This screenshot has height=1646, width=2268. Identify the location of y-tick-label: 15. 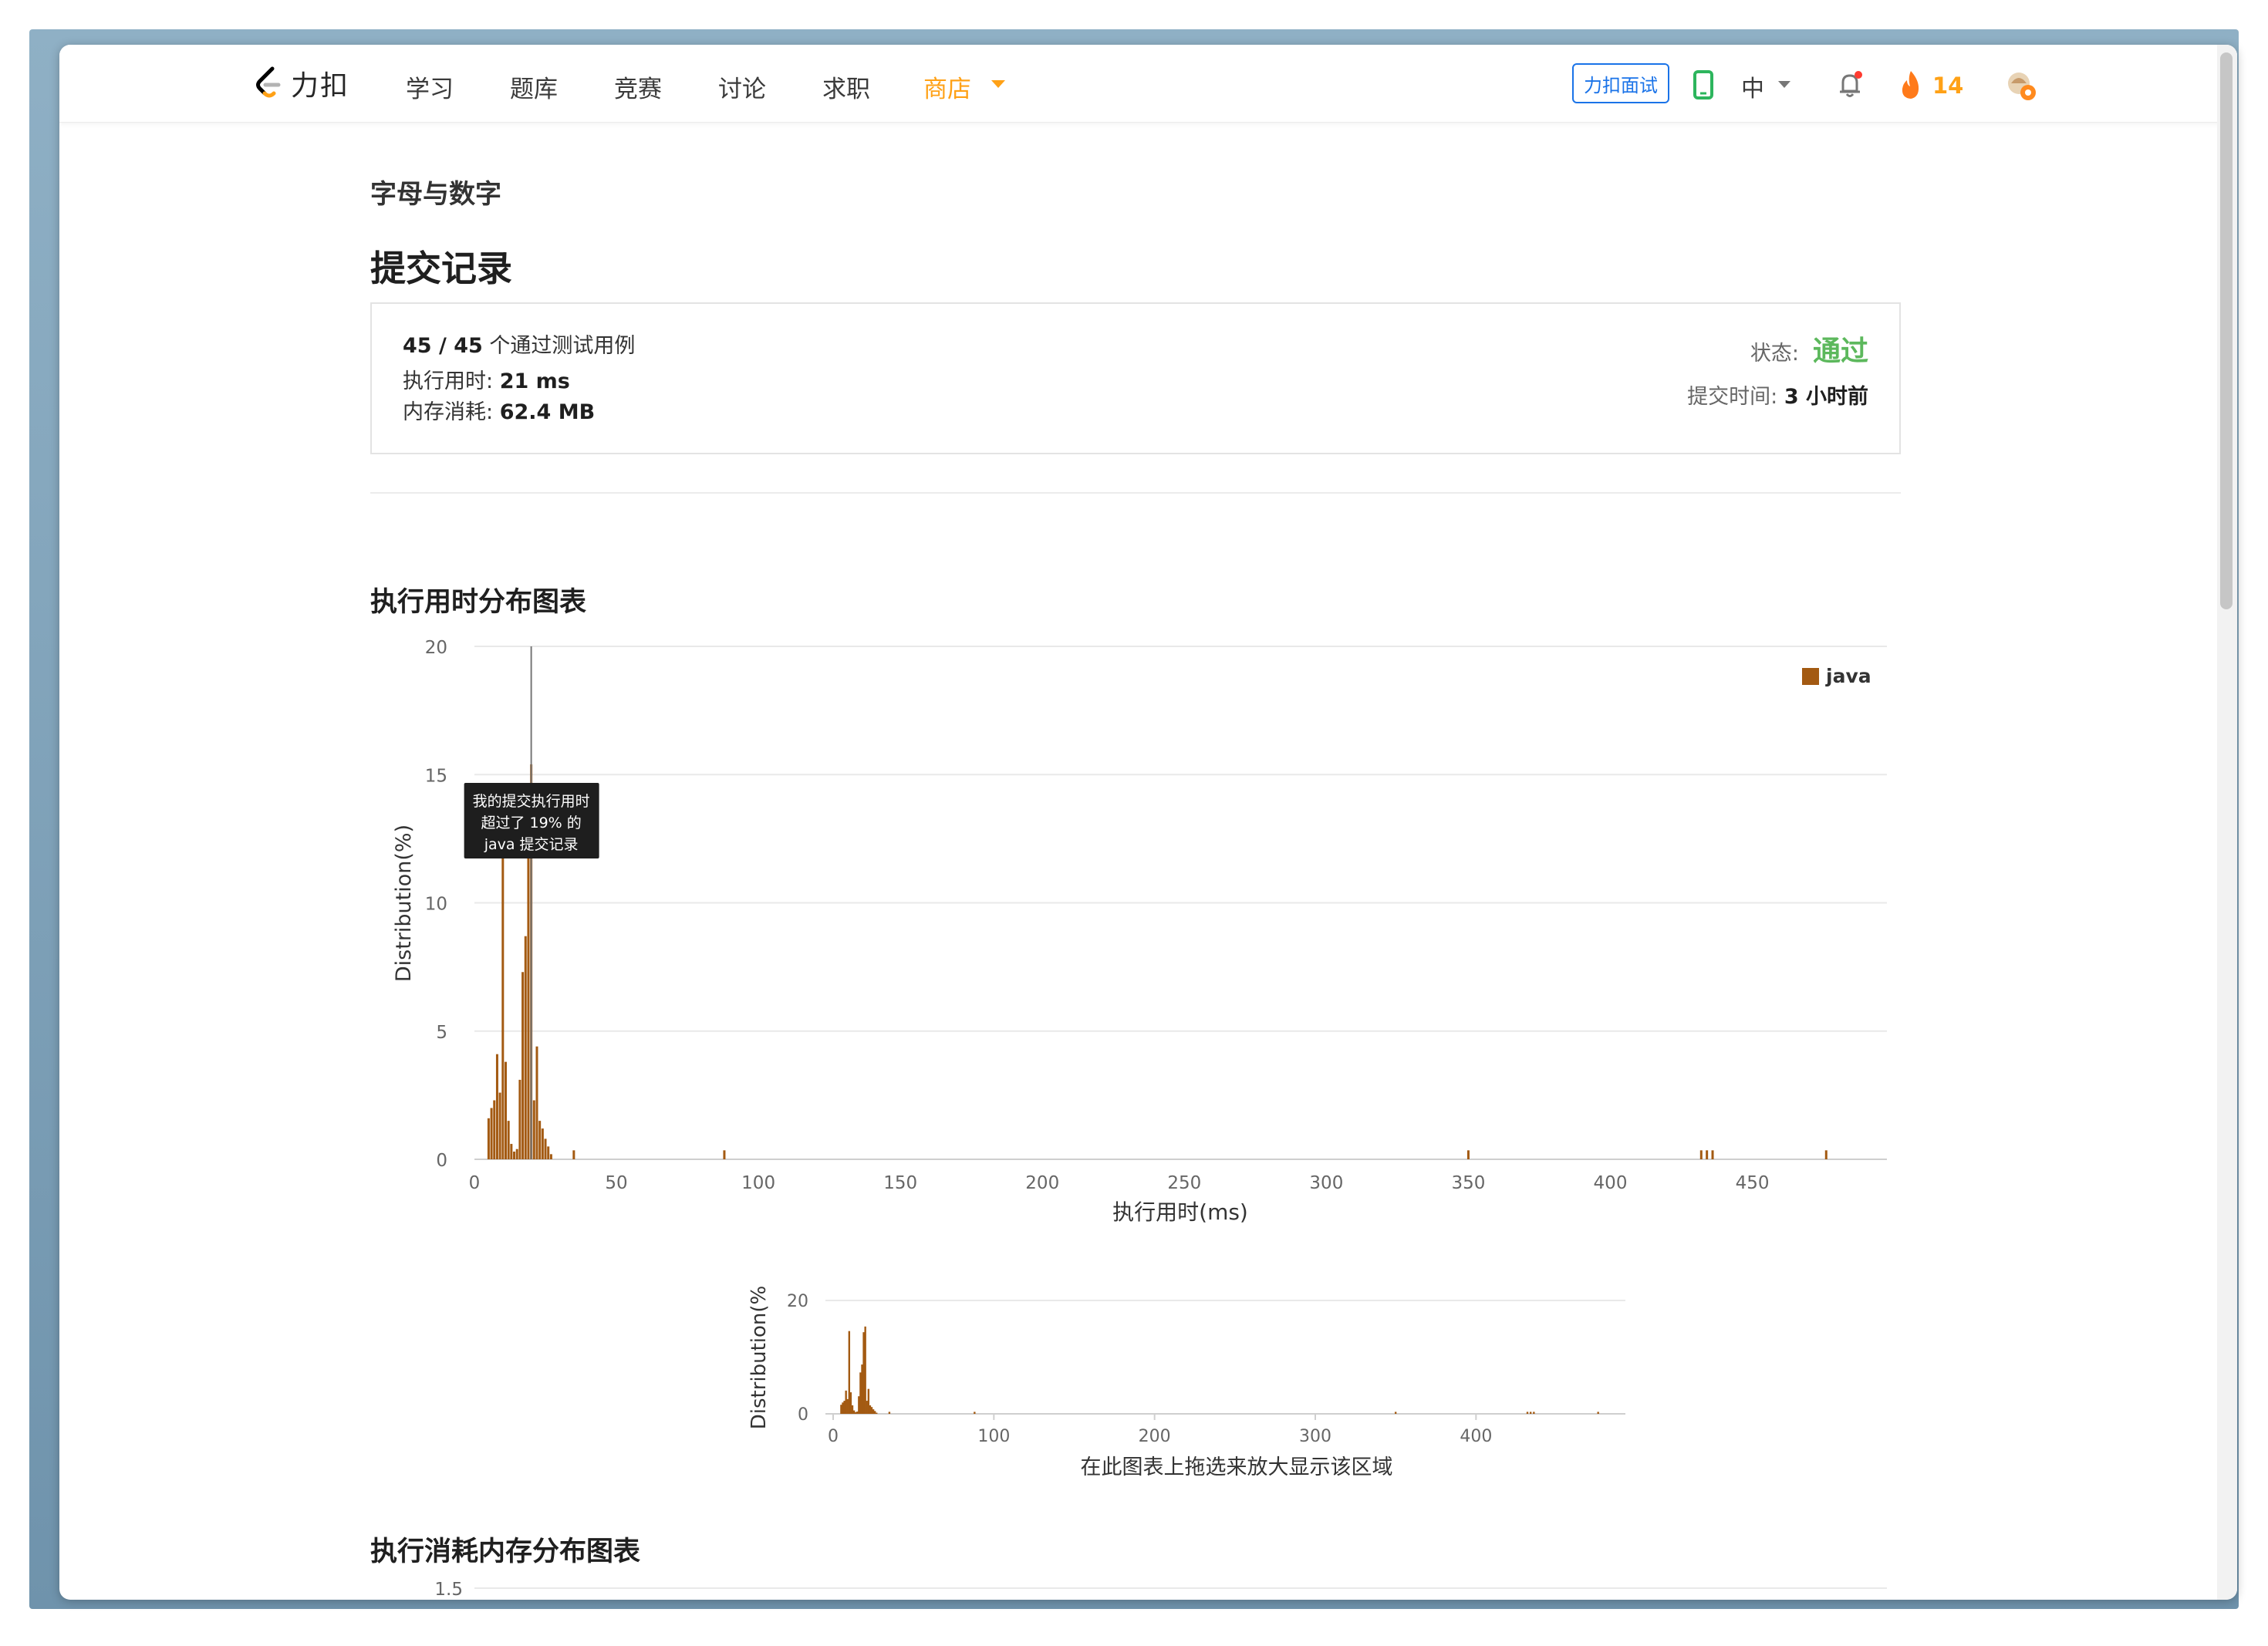
(436, 776).